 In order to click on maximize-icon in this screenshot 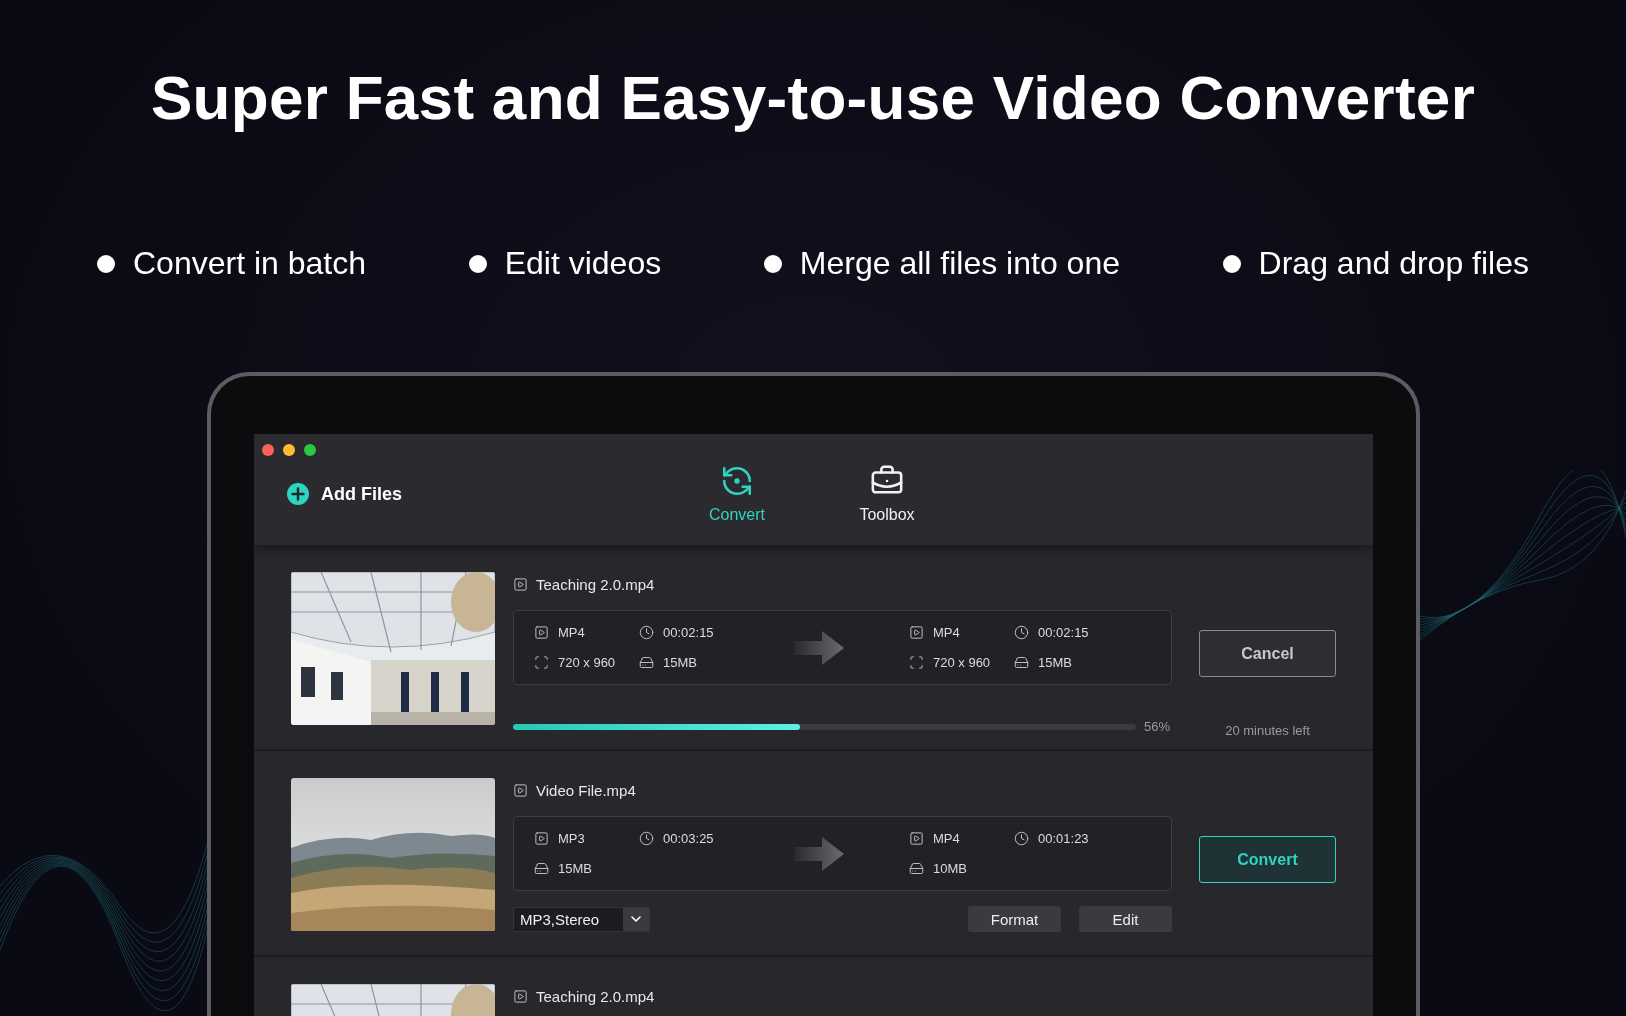, I will do `click(310, 450)`.